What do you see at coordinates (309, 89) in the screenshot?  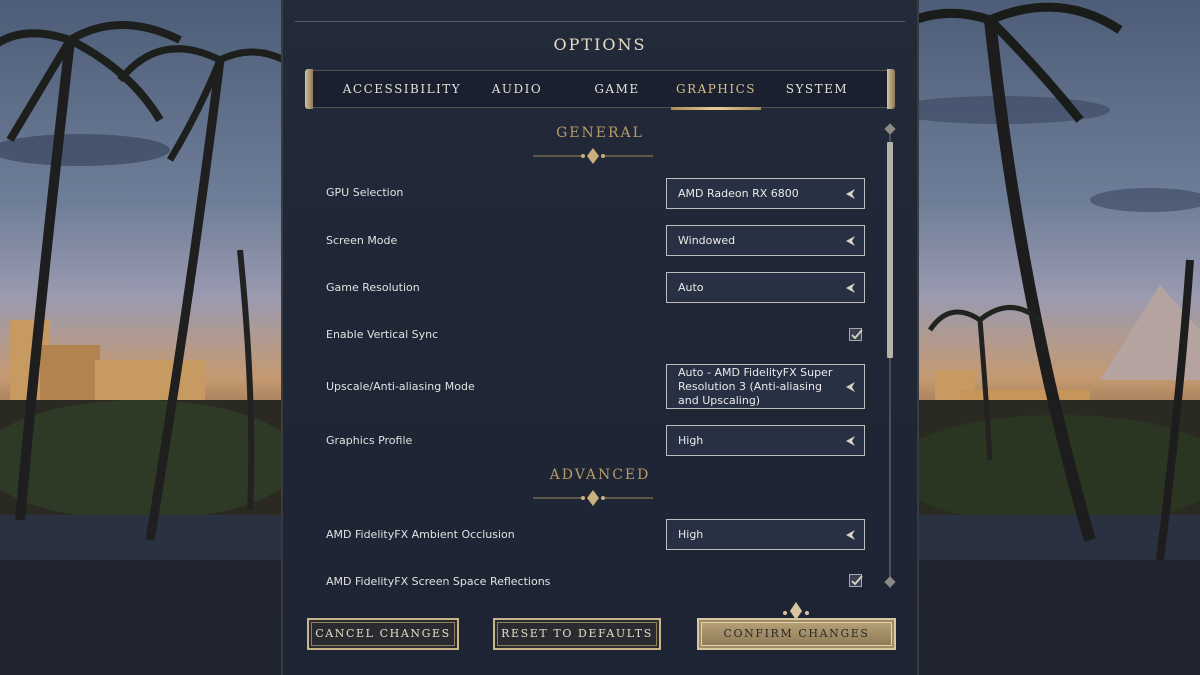 I see `tab-bar-left-cap` at bounding box center [309, 89].